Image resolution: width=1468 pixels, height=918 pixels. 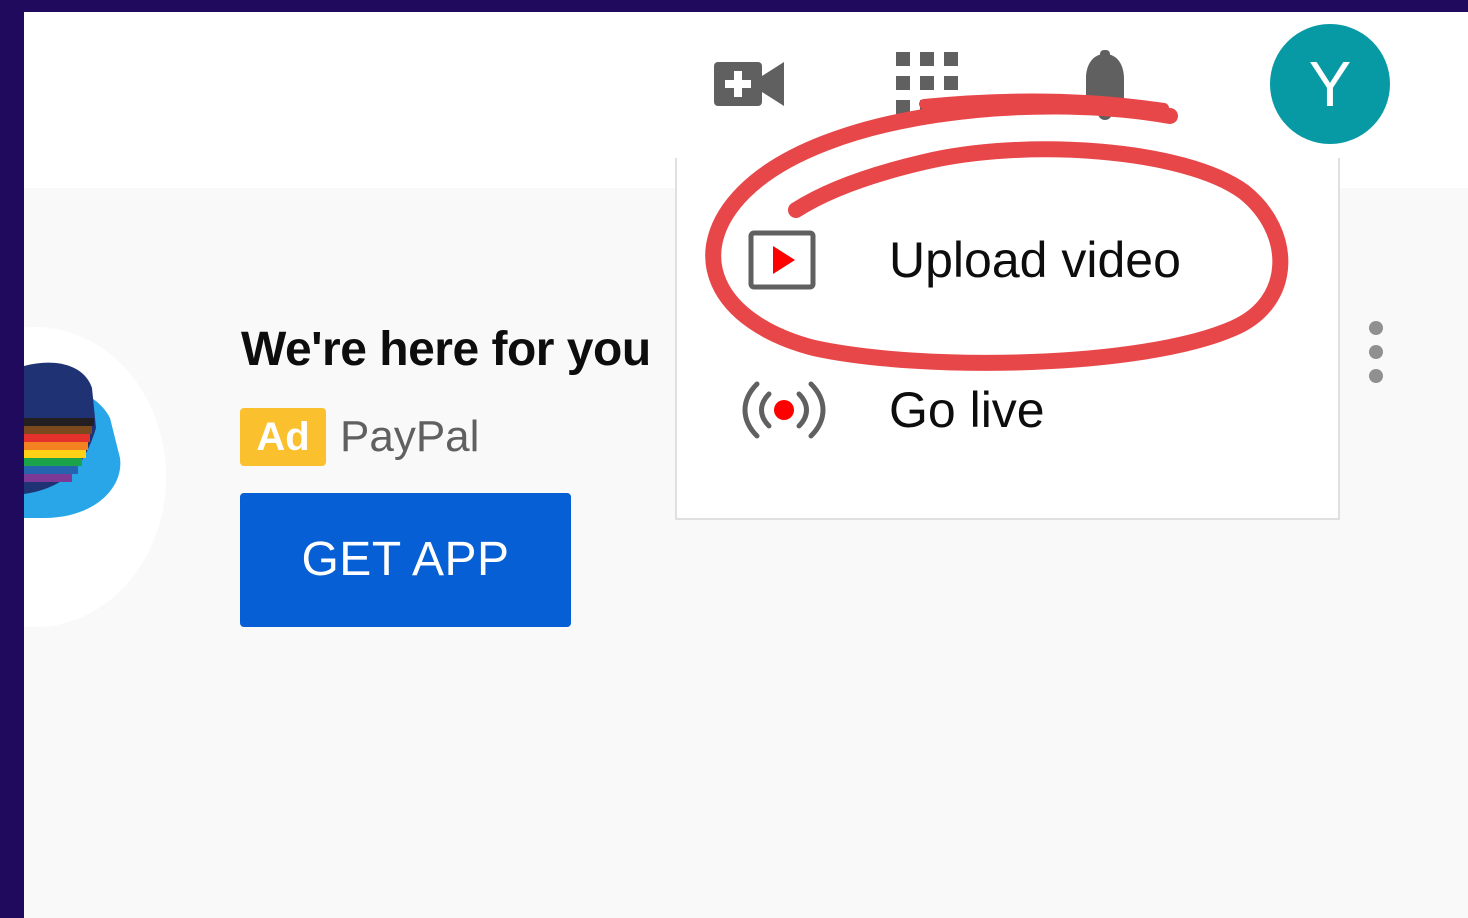 What do you see at coordinates (1035, 260) in the screenshot?
I see `menu-item-label: Upload video` at bounding box center [1035, 260].